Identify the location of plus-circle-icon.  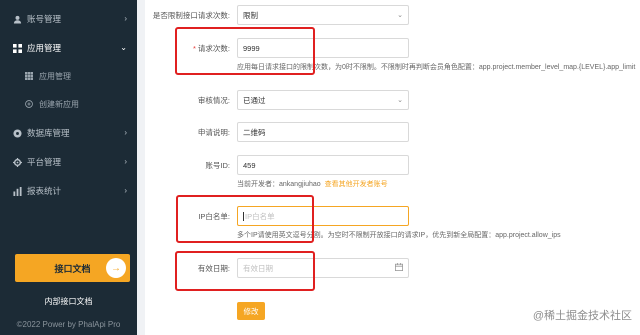
(29, 104).